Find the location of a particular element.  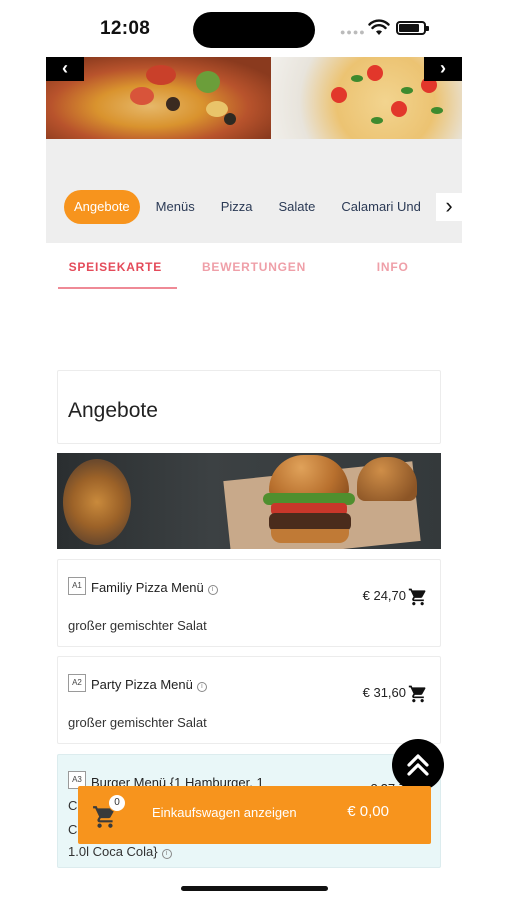

tab-speisekarte: SPEISEKARTE is located at coordinates (115, 267).